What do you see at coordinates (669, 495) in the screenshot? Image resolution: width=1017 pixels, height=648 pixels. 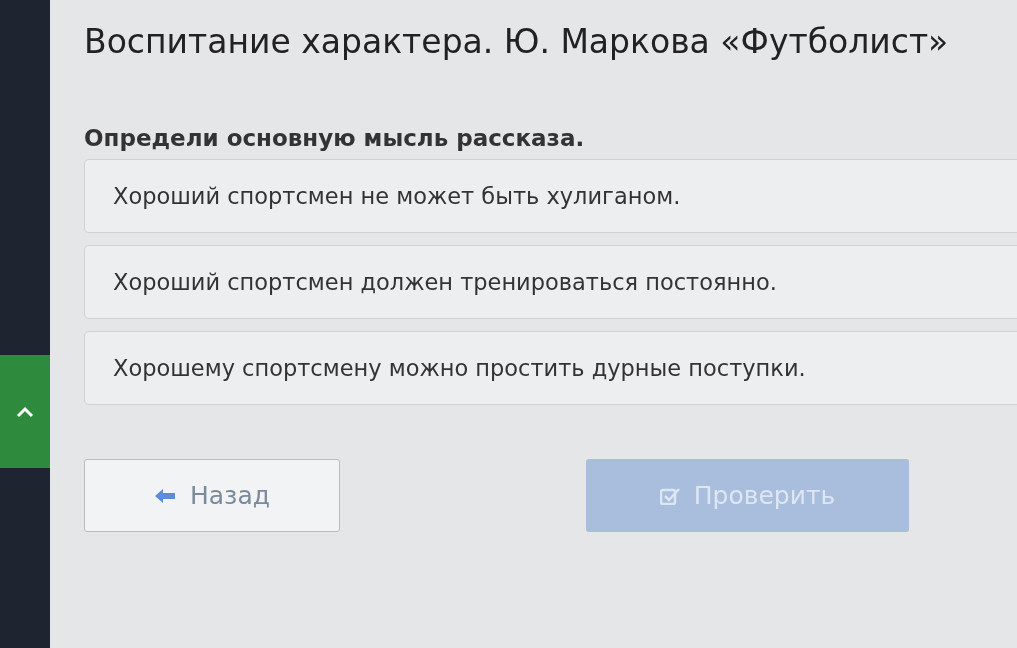 I see `checkbox-icon` at bounding box center [669, 495].